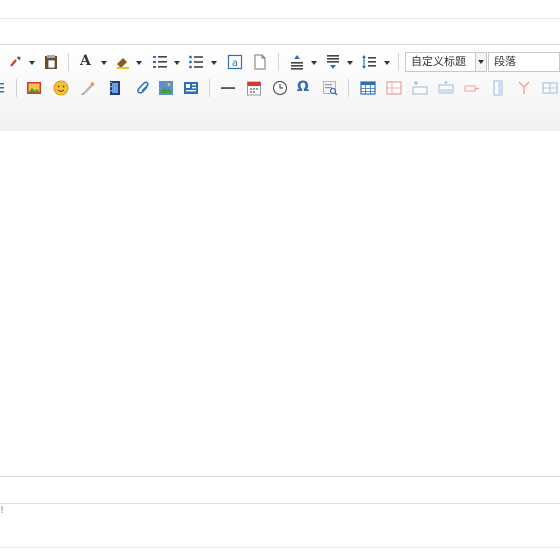  What do you see at coordinates (228, 88) in the screenshot?
I see `horizontal-rule-icon` at bounding box center [228, 88].